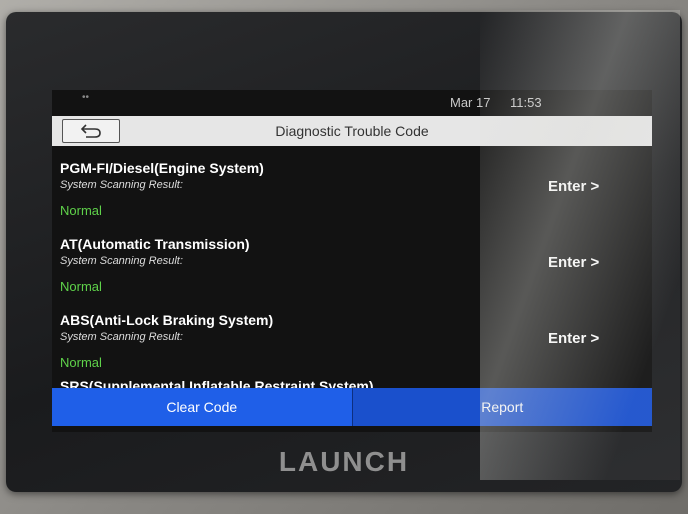 This screenshot has height=514, width=688. I want to click on report-button: Report, so click(502, 407).